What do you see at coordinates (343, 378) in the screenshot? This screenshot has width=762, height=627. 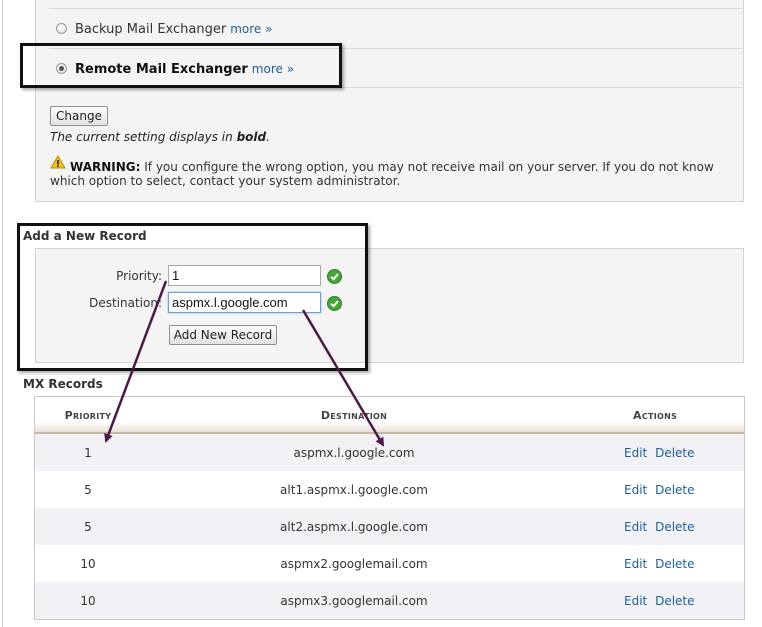 I see `destination-arrow` at bounding box center [343, 378].